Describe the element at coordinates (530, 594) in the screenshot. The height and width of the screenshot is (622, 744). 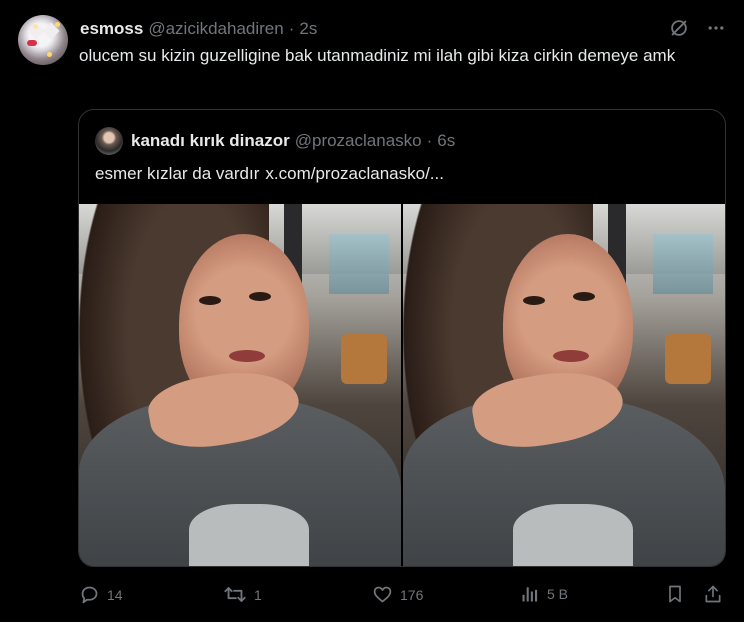
I see `views-icon` at that location.